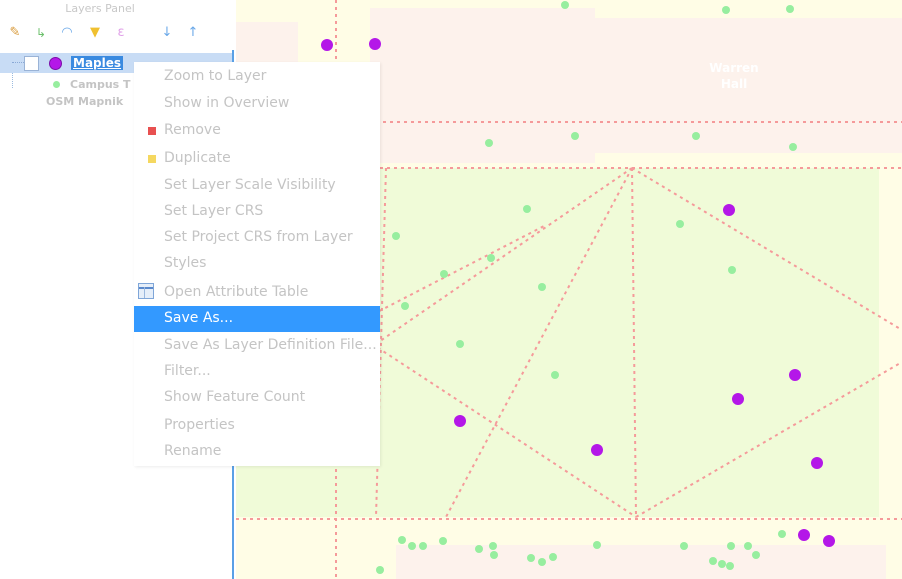 The height and width of the screenshot is (579, 902). What do you see at coordinates (18, 62) in the screenshot?
I see `tree-branch` at bounding box center [18, 62].